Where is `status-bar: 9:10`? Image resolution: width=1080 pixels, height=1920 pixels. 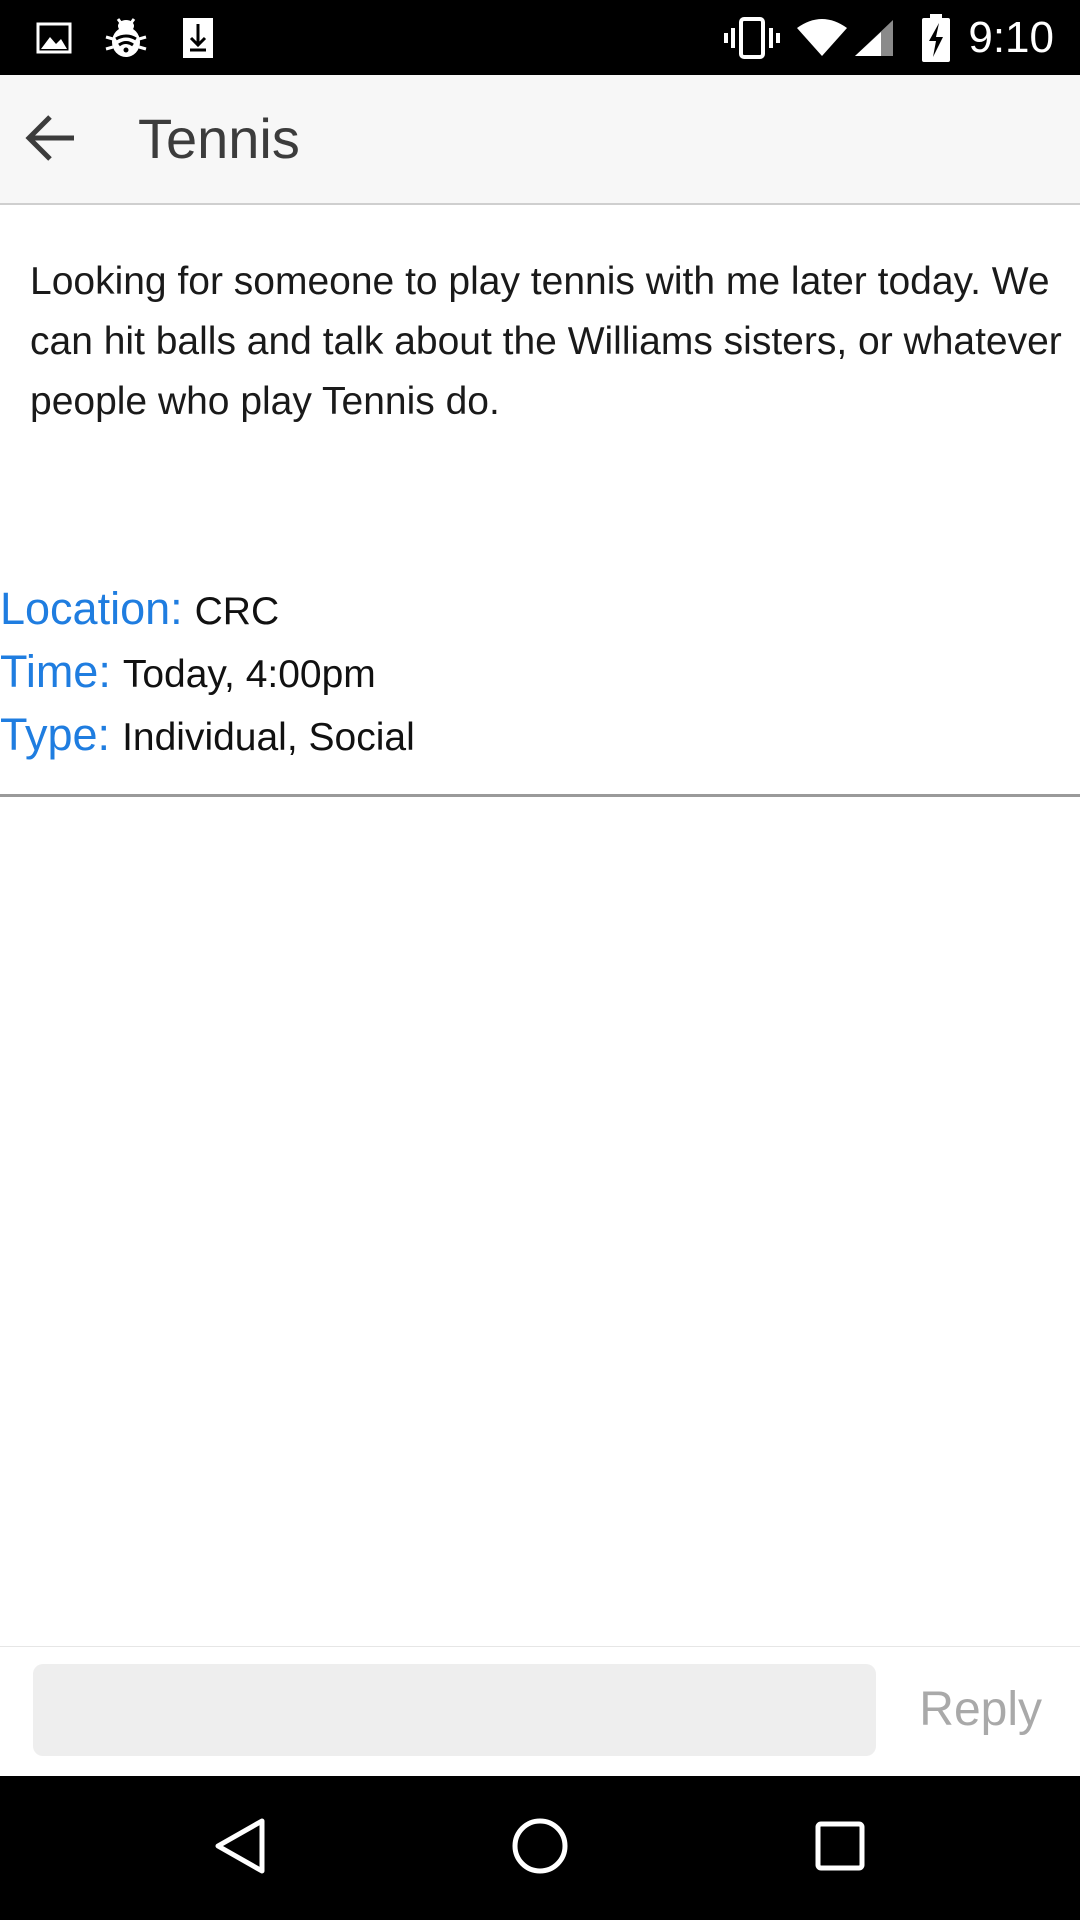 status-bar: 9:10 is located at coordinates (540, 37).